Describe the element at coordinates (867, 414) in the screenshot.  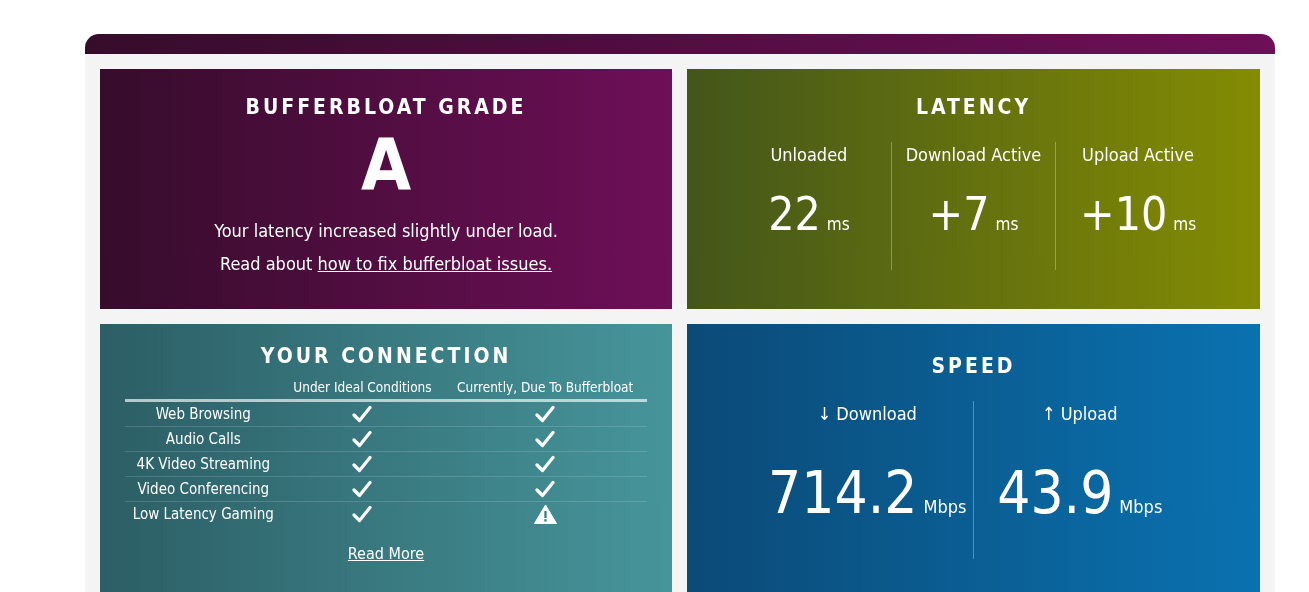
I see `metric-label: ↓ Download` at that location.